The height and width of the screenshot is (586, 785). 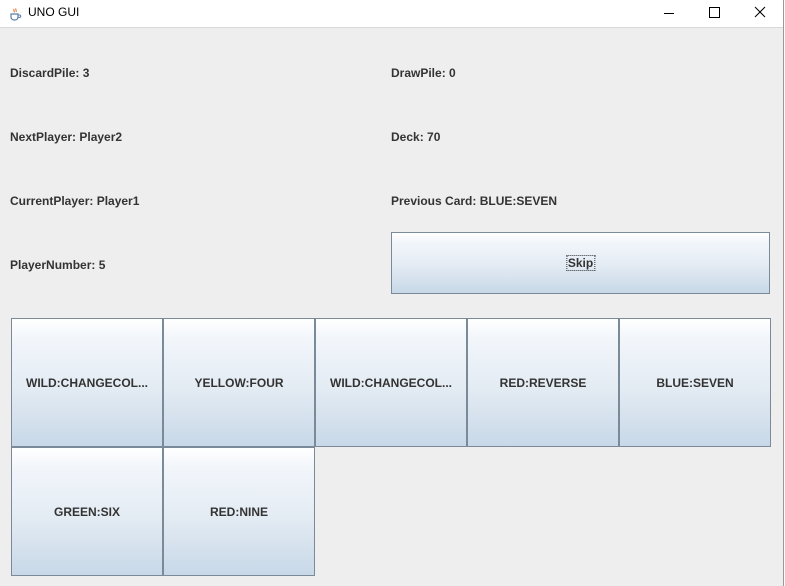 I want to click on hand-card-5: BLUE:SEVEN, so click(x=695, y=382).